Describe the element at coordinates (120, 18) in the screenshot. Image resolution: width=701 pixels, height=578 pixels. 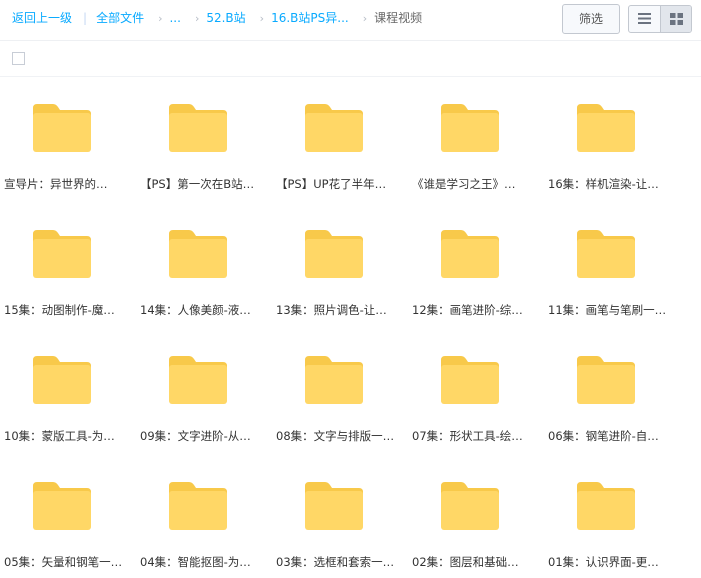
I see `all-files-link: 全部文件` at that location.